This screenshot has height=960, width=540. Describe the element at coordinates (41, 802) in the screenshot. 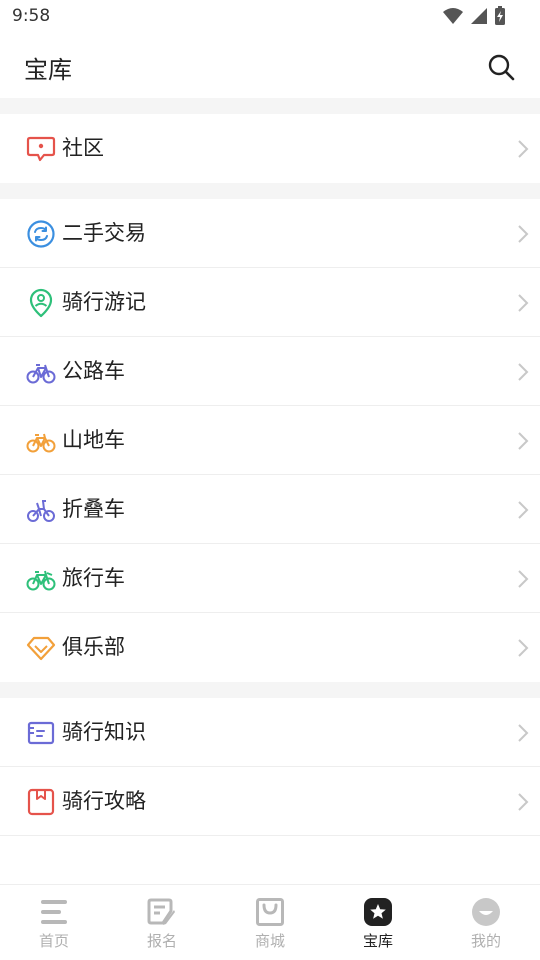

I see `book-icon` at that location.